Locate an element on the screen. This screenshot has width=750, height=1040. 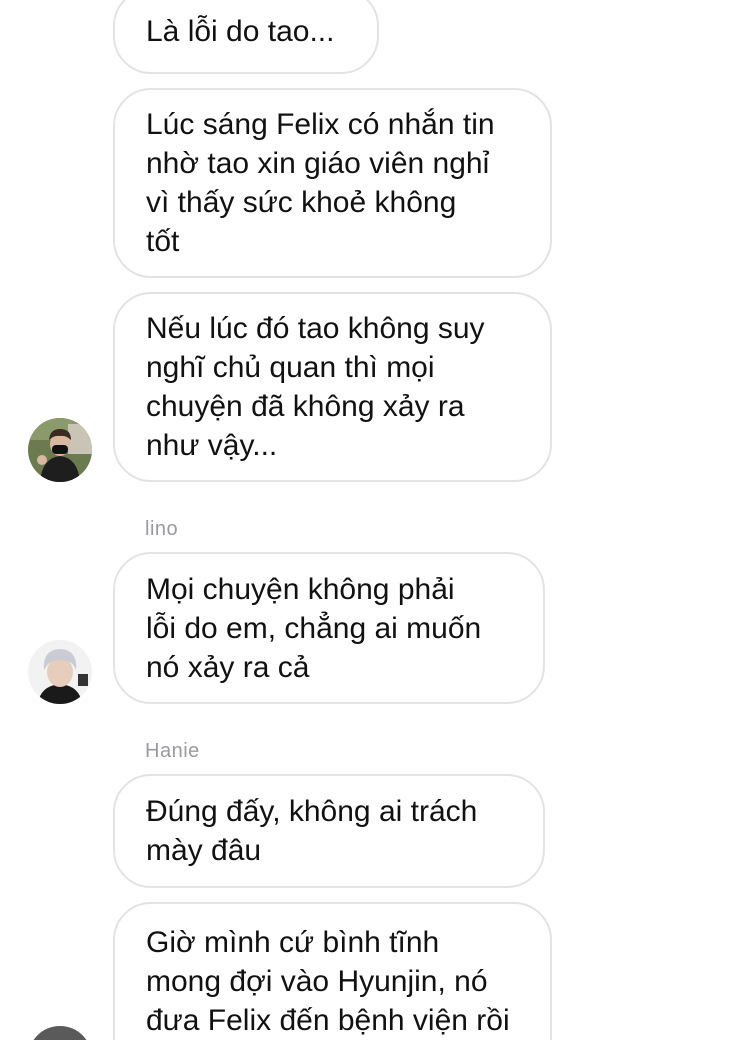
profile-photo-icon is located at coordinates (60, 1033).